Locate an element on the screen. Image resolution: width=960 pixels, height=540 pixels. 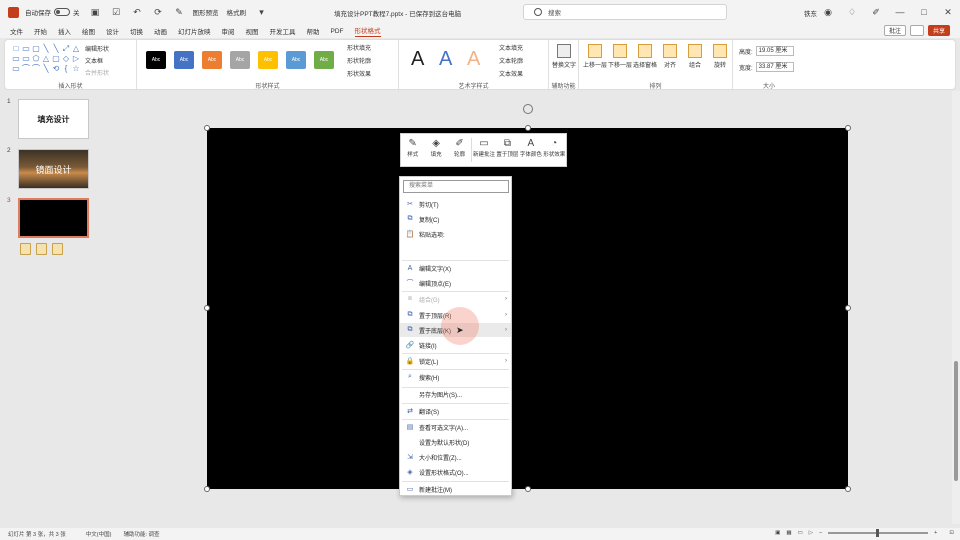
context-menu-item: ⧉ 复制(C) is located at coordinates (455, 219).